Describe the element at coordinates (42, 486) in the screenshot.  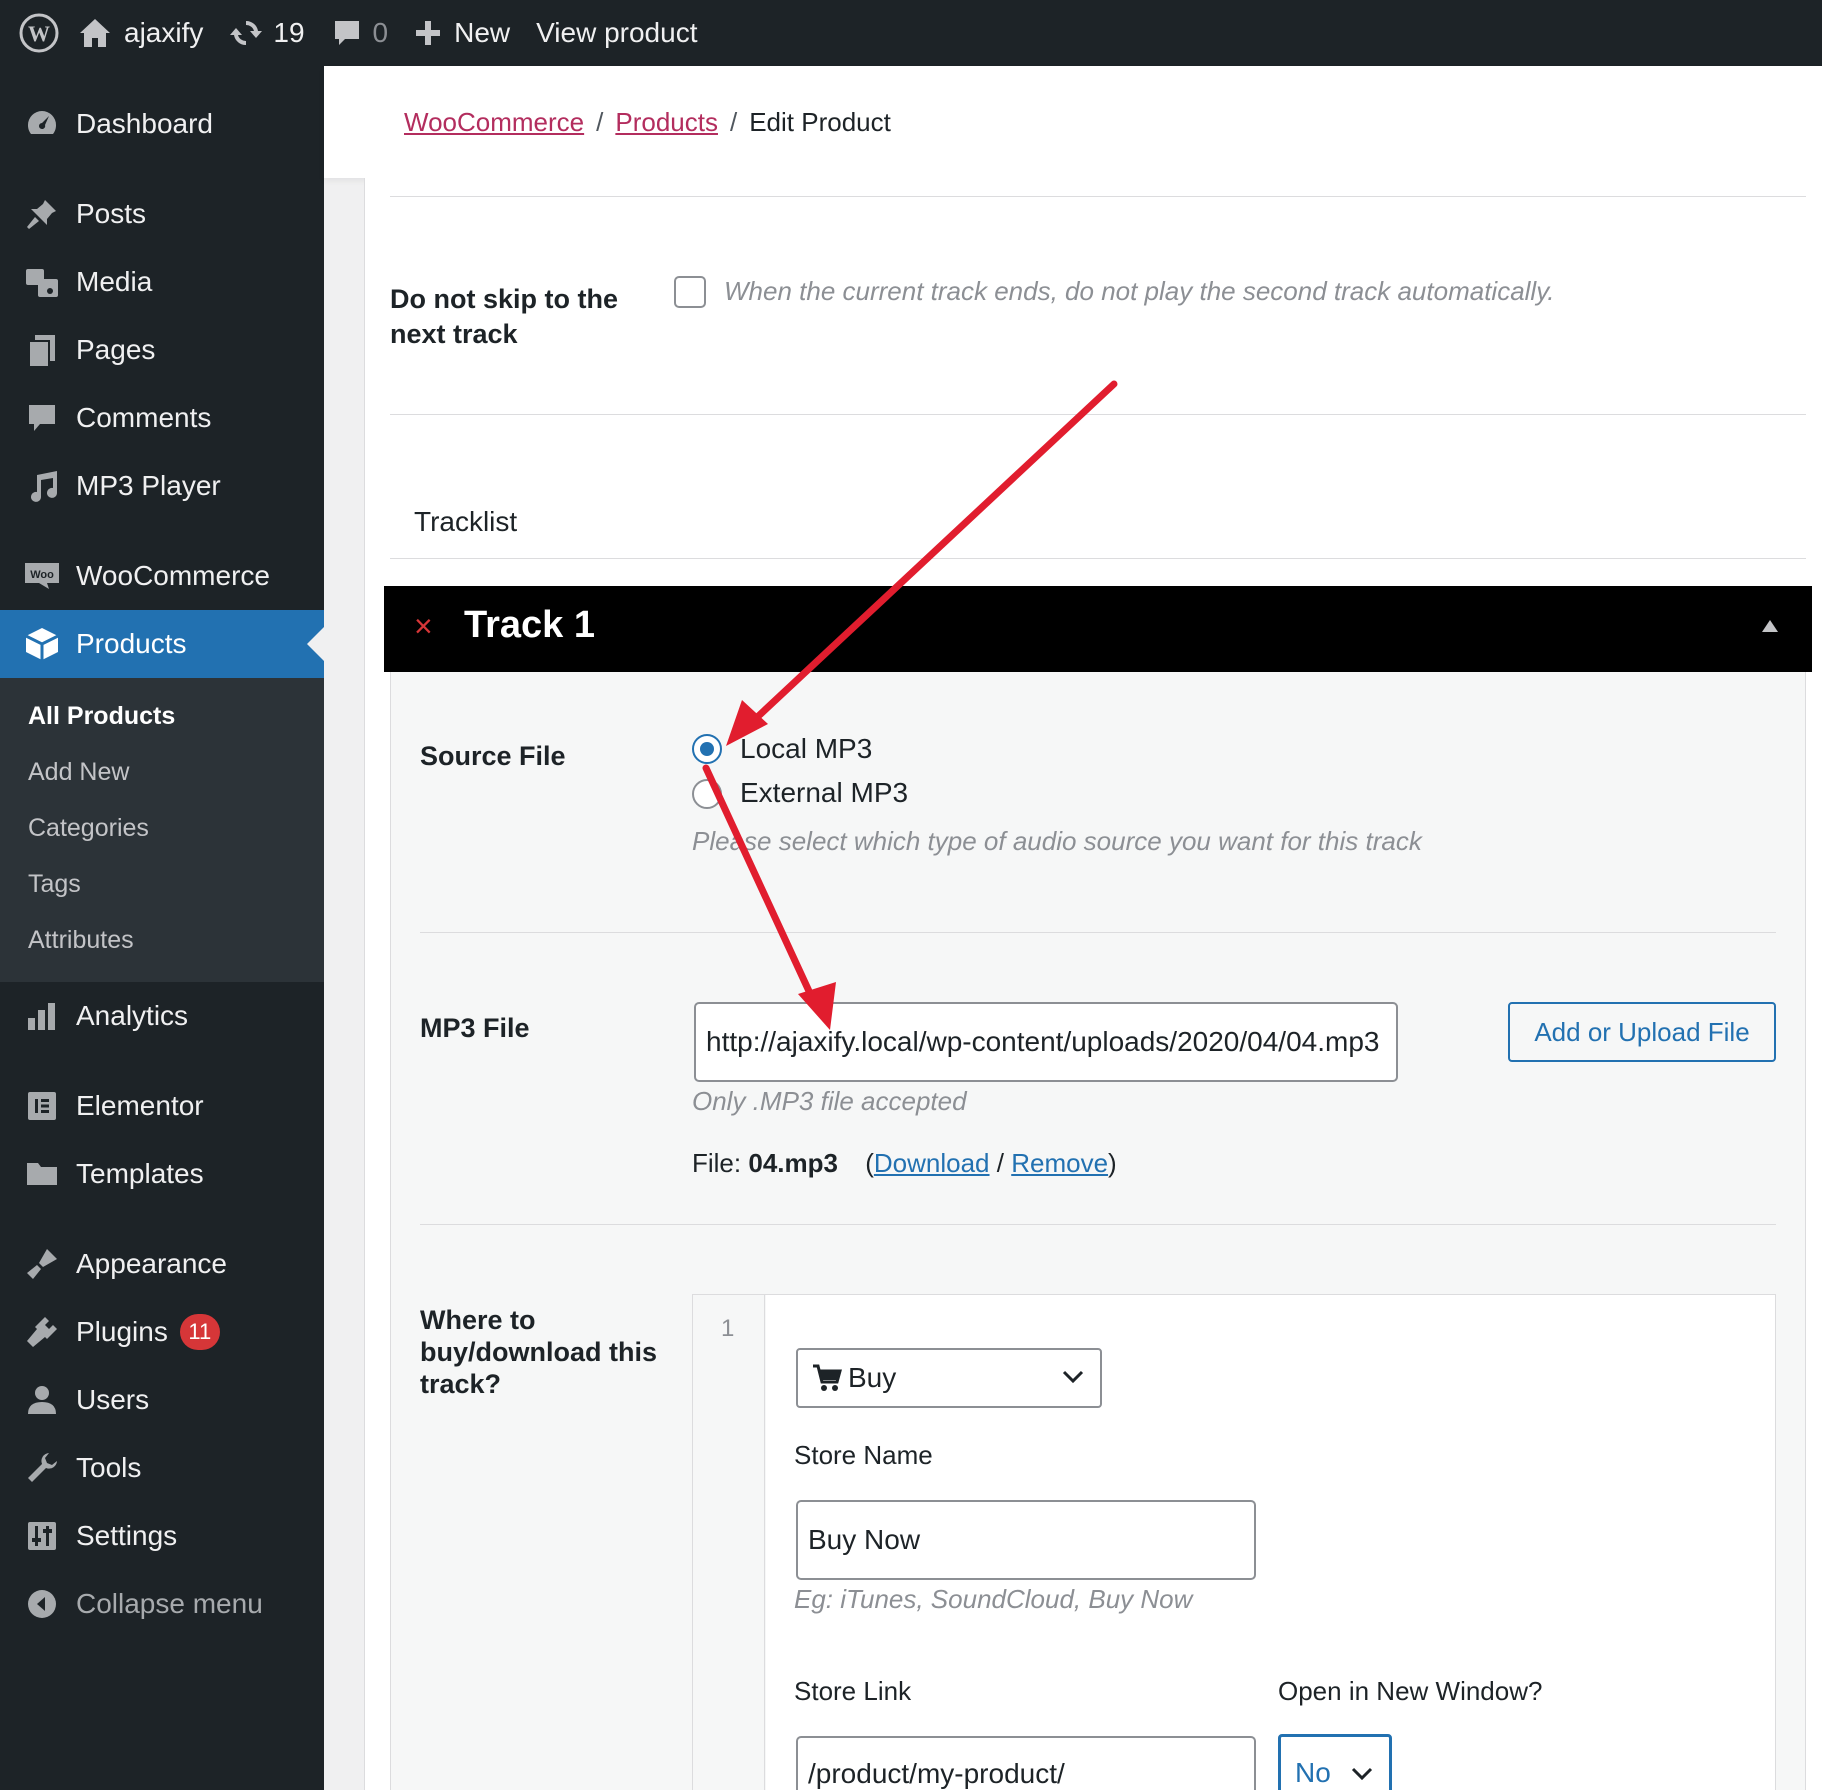
I see `music-note-icon` at that location.